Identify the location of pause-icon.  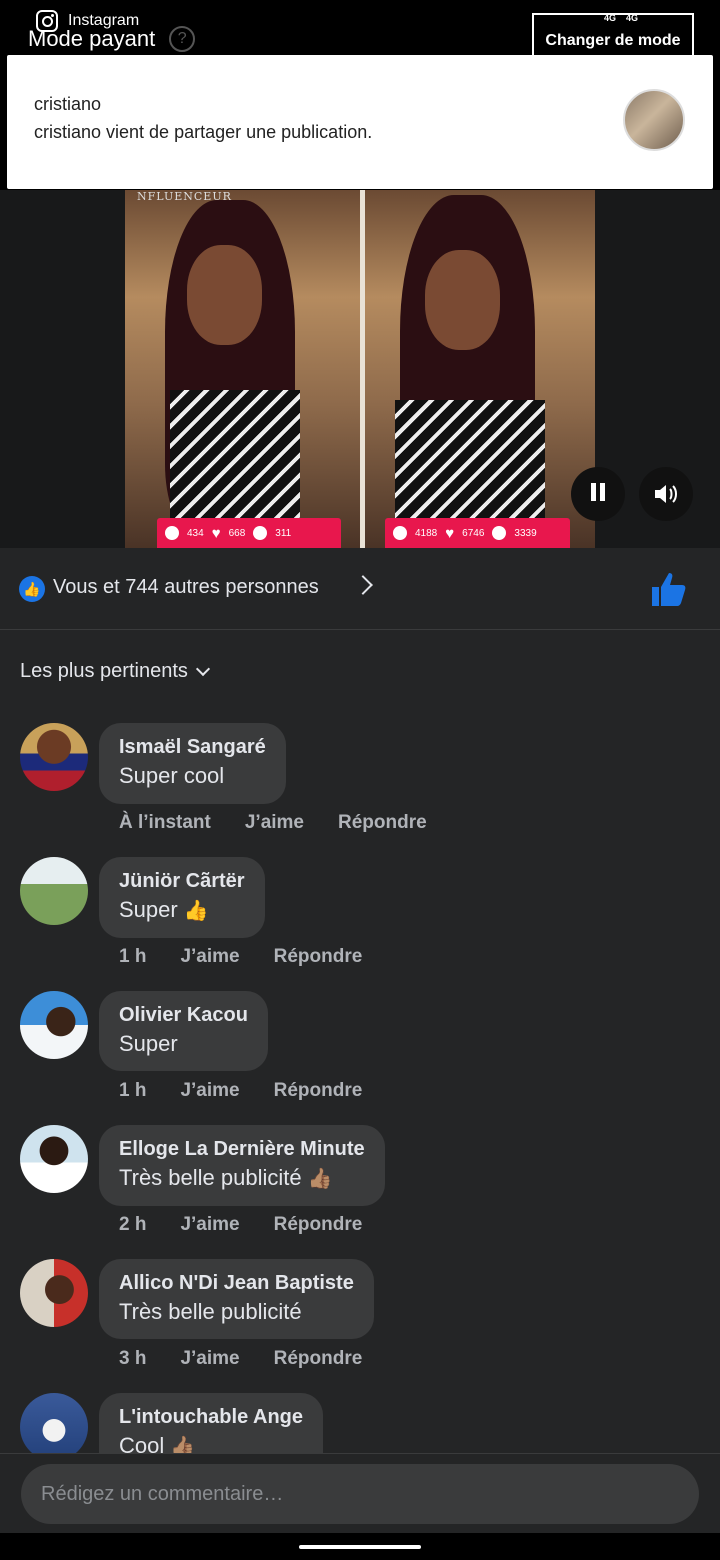
(598, 494).